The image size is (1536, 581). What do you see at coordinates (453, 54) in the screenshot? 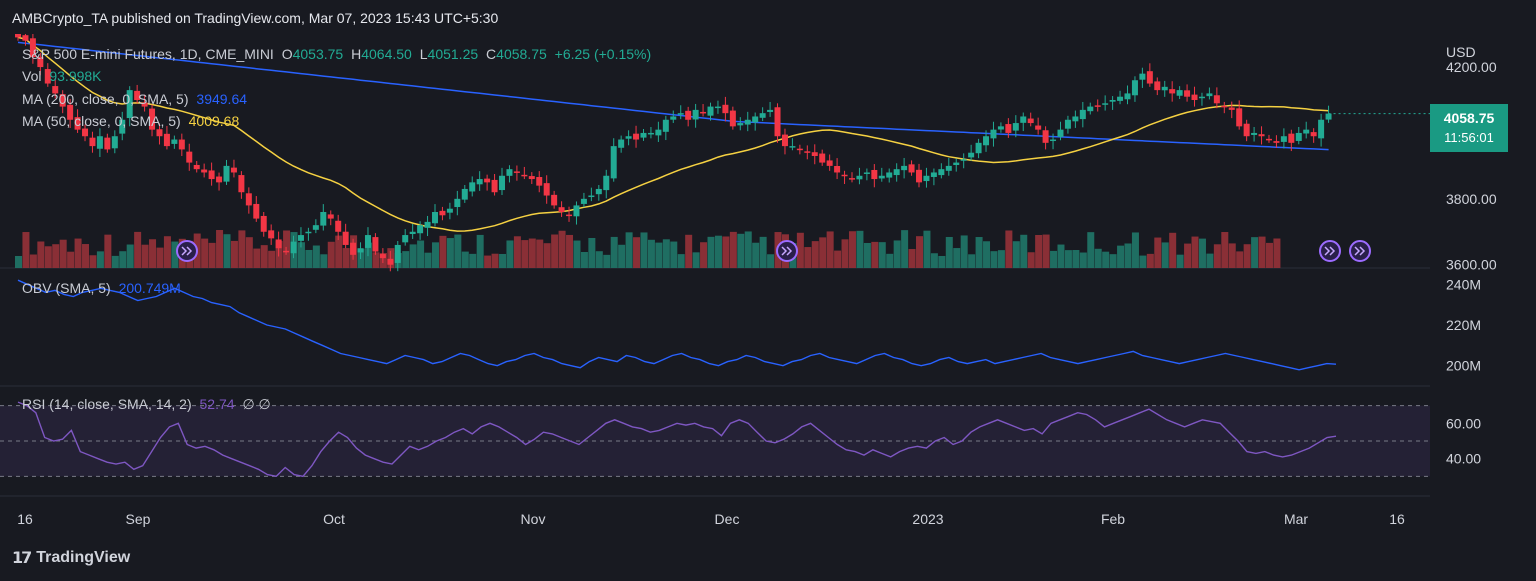
I see `low-value: 4051.25` at bounding box center [453, 54].